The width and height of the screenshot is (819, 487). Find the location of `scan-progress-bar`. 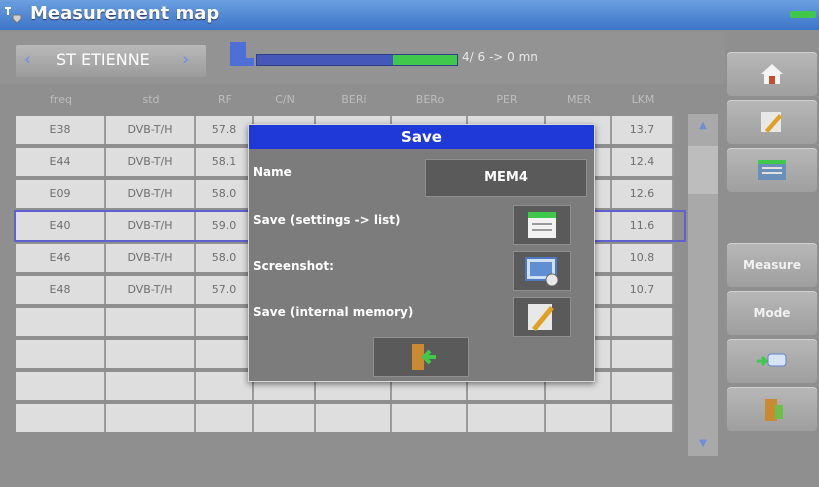

scan-progress-bar is located at coordinates (357, 60).